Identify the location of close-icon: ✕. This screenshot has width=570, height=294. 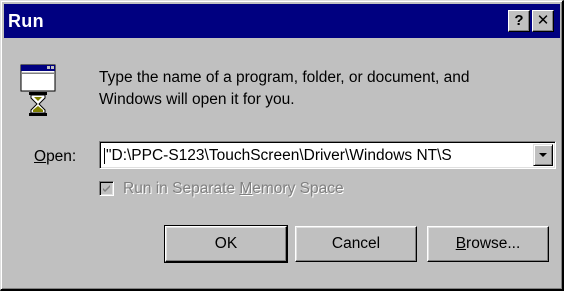
(543, 20).